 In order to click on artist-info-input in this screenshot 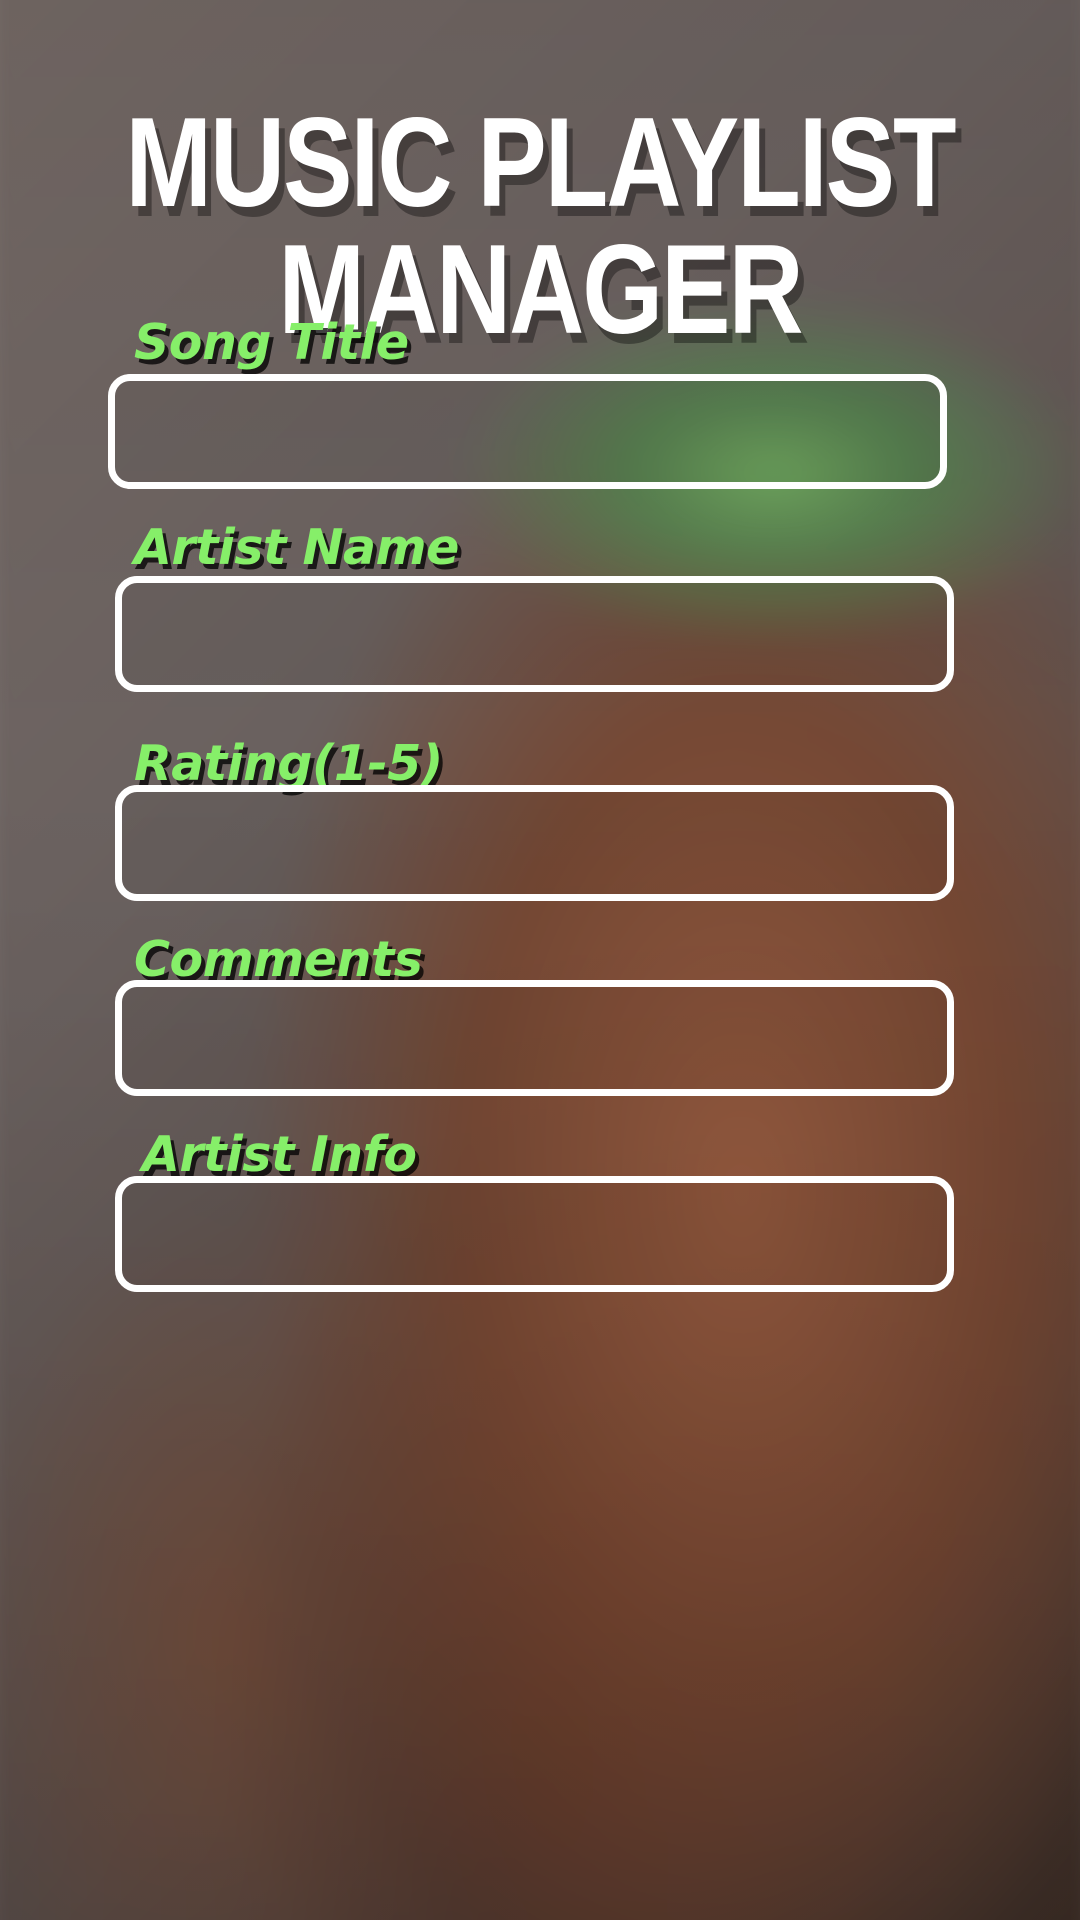, I will do `click(534, 1234)`.